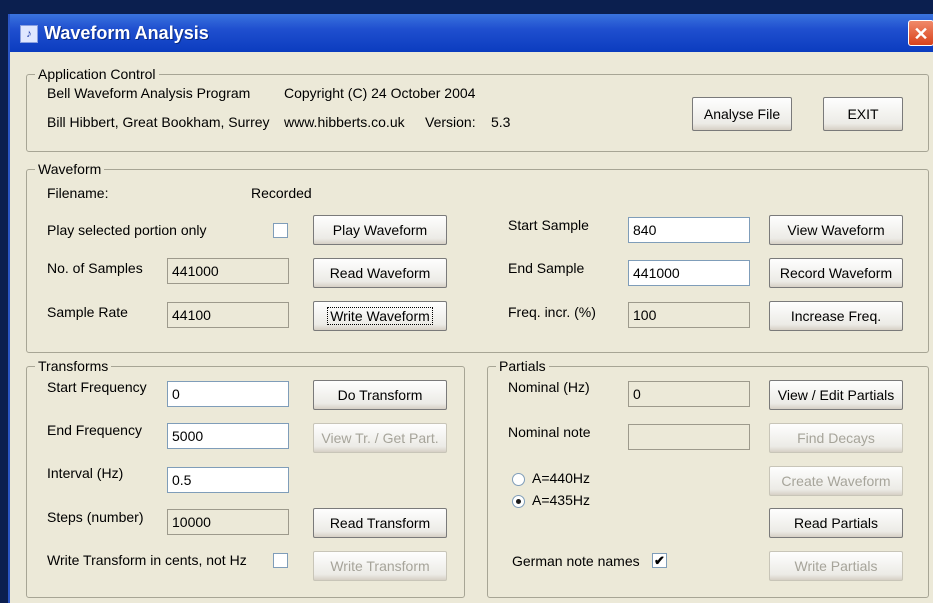  What do you see at coordinates (689, 437) in the screenshot?
I see `nominal-note-field` at bounding box center [689, 437].